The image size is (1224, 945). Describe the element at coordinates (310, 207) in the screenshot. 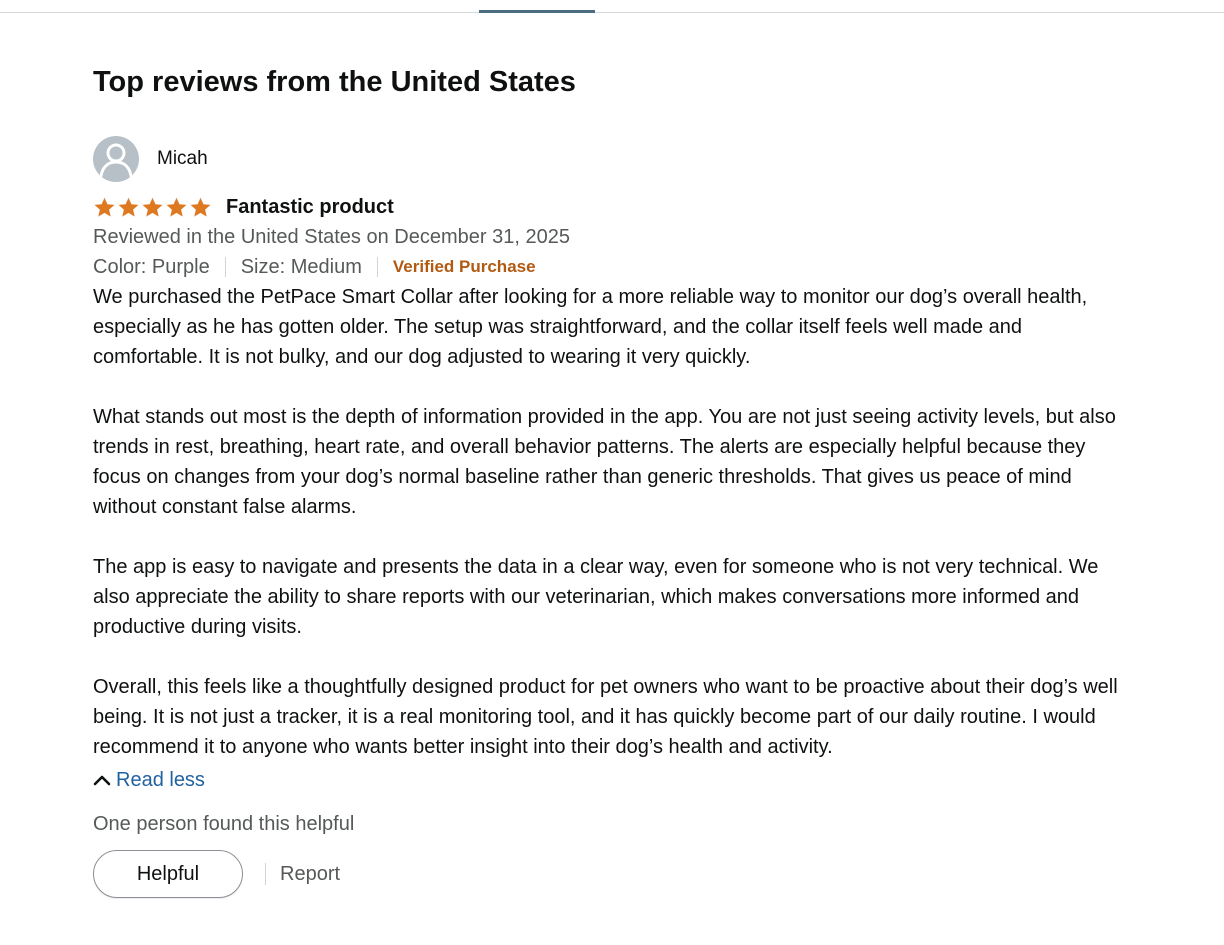

I see `review-title: Fantastic product` at that location.